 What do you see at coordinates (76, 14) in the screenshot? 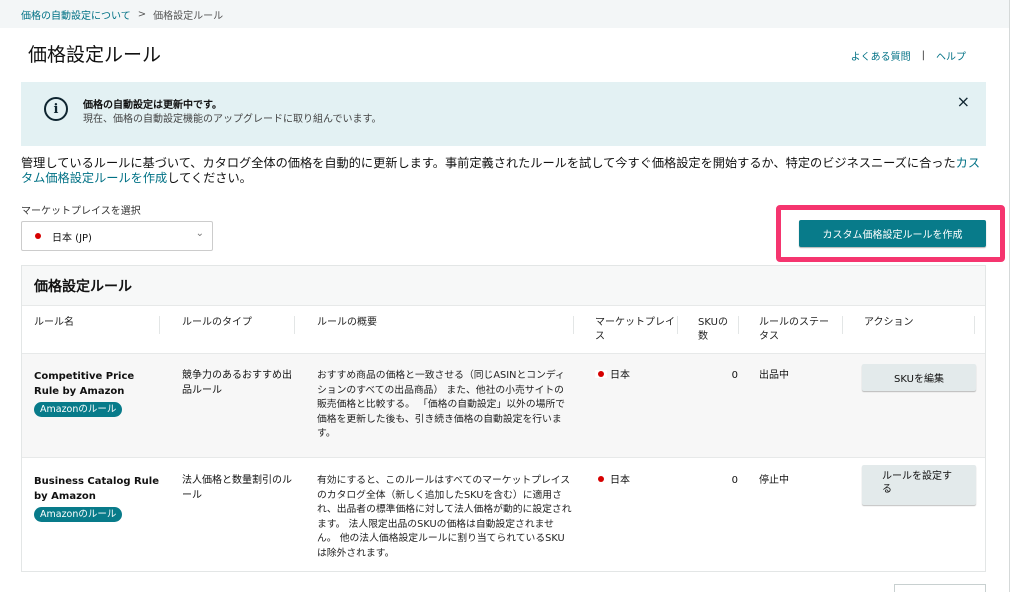
I see `breadcrumb-parent-link: 価格の自動設定について` at bounding box center [76, 14].